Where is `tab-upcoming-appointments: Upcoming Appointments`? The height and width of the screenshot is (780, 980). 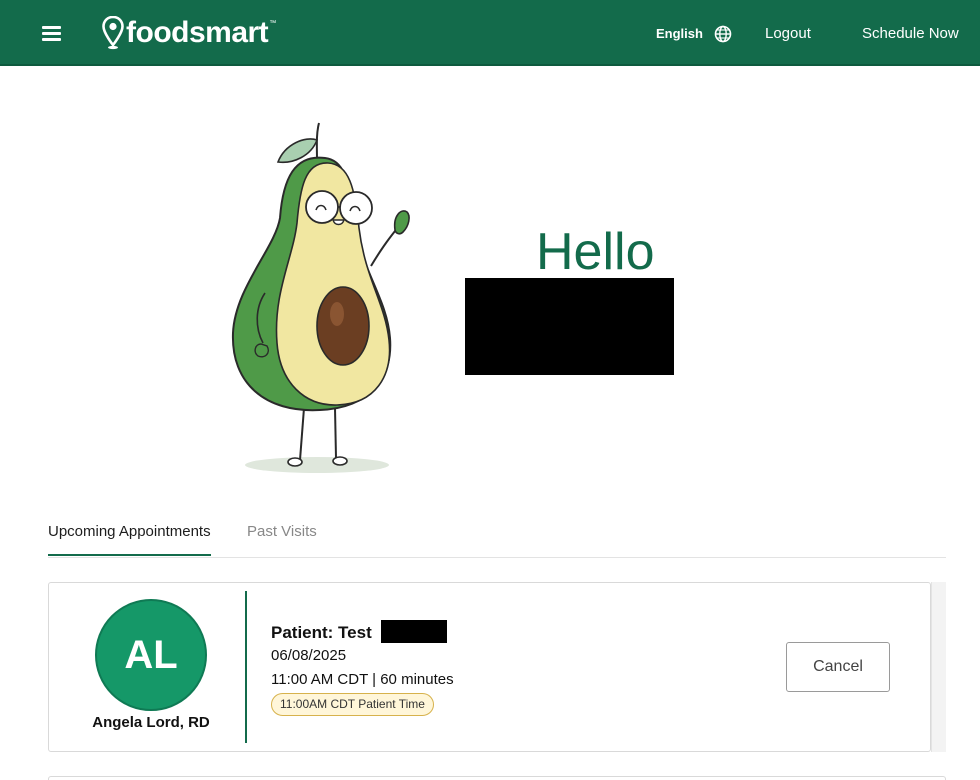 tab-upcoming-appointments: Upcoming Appointments is located at coordinates (129, 539).